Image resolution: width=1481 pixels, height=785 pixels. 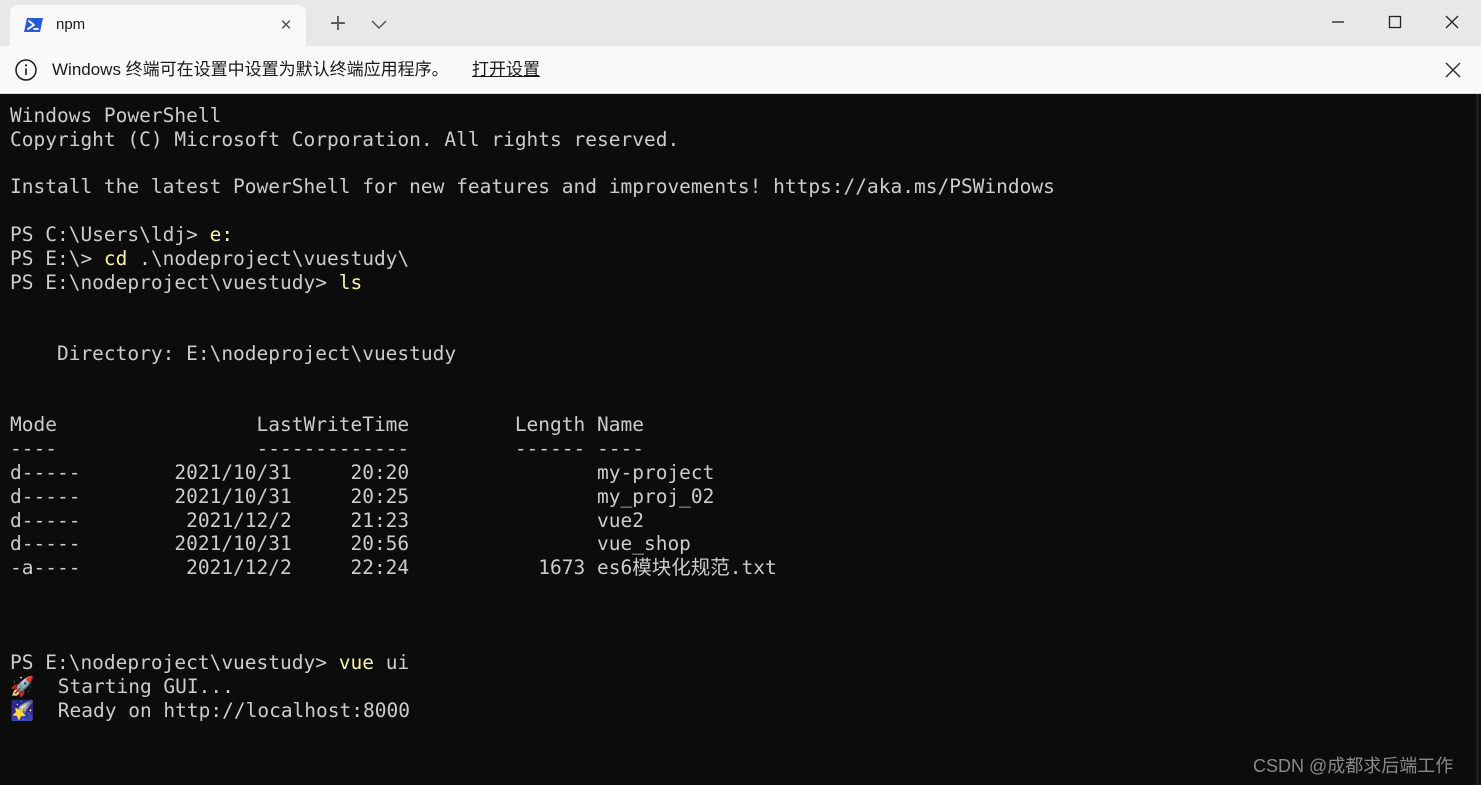 I want to click on command-args: ui, so click(x=391, y=663).